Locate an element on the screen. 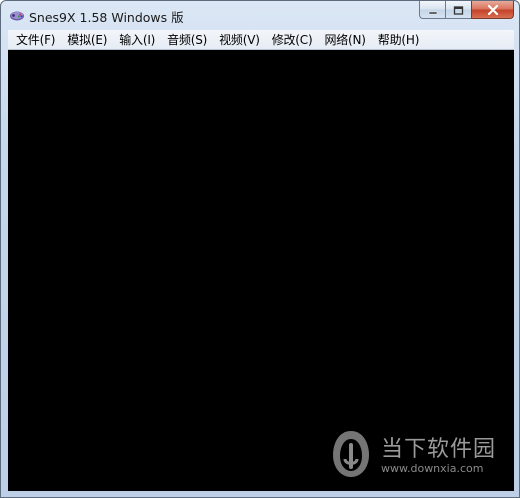 The width and height of the screenshot is (520, 498). watermark-name: 当下软件园 is located at coordinates (439, 449).